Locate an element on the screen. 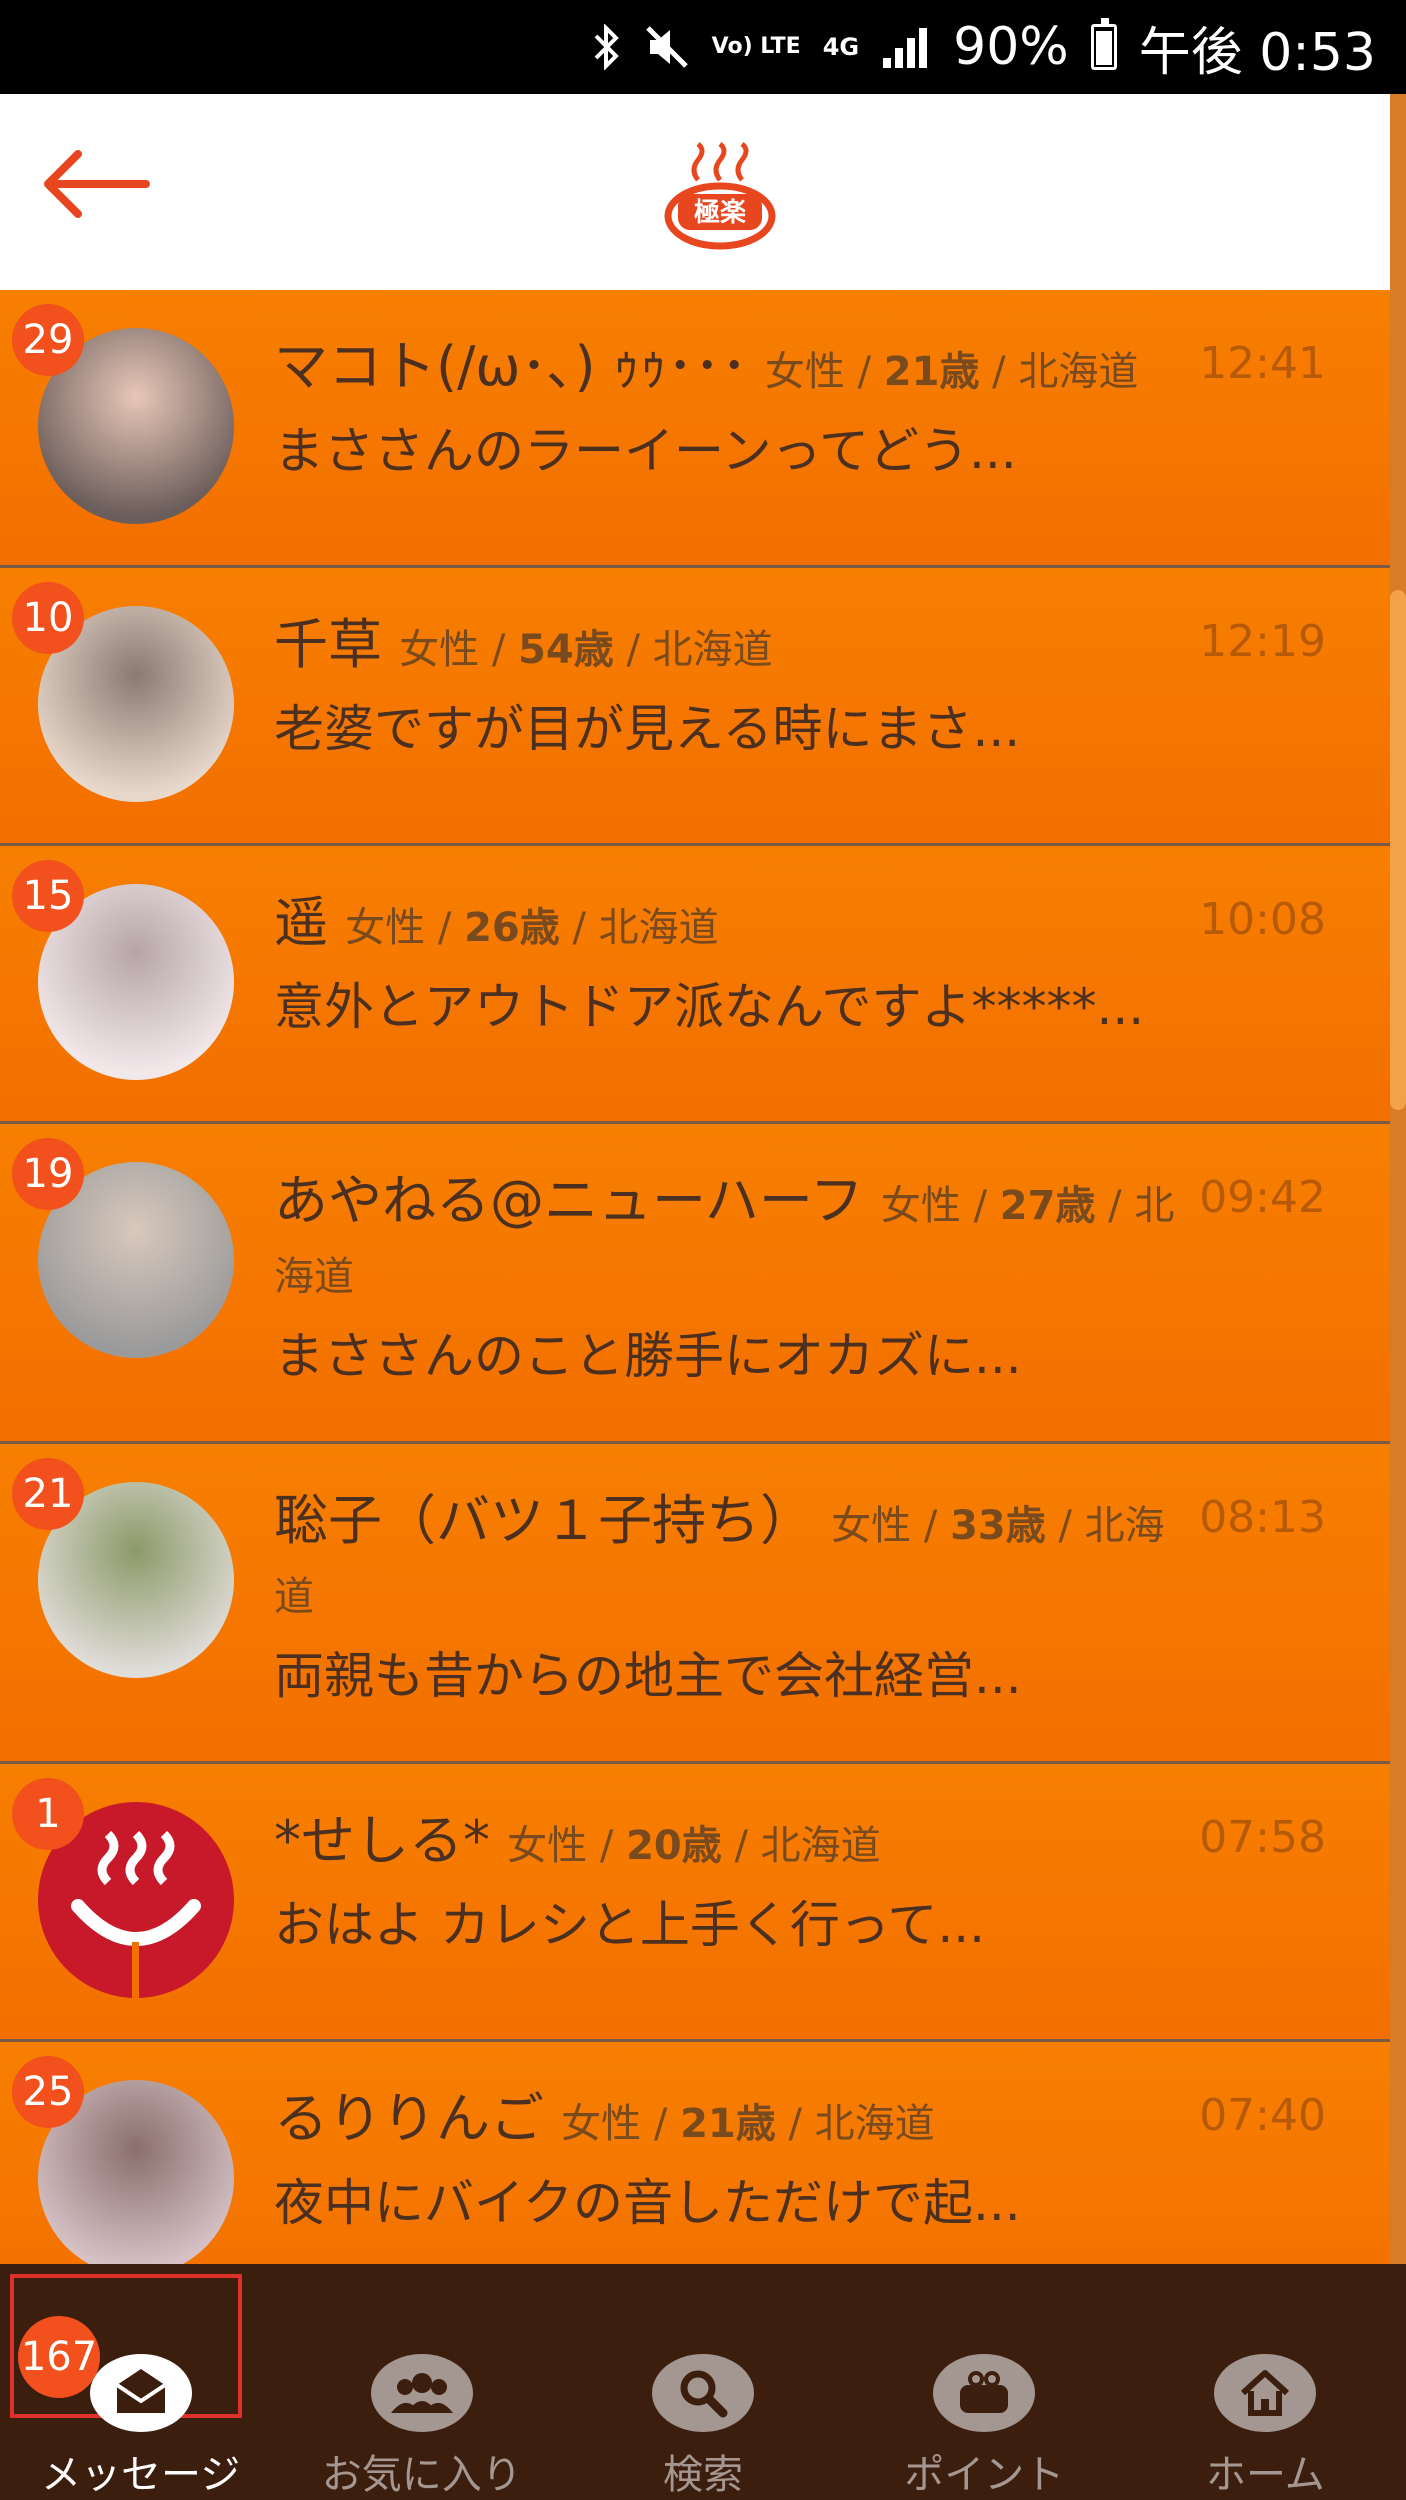 The width and height of the screenshot is (1406, 2500). network-4g-icon: 4G is located at coordinates (841, 47).